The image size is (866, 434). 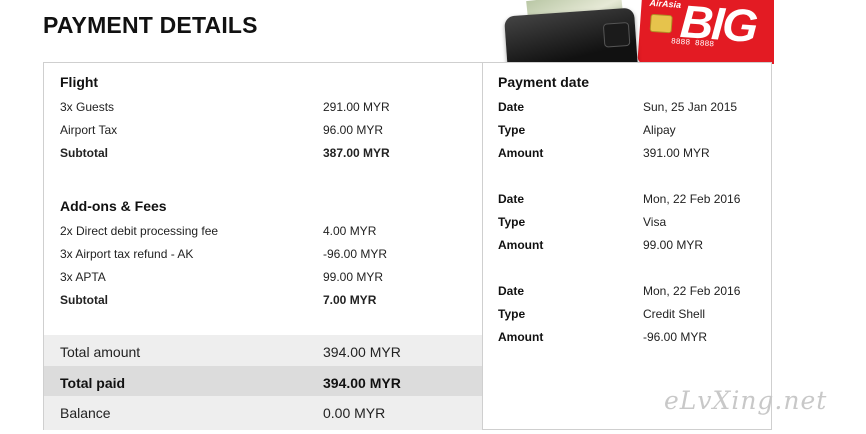 What do you see at coordinates (627, 317) in the screenshot?
I see `payment-type-row: Type Credit Shell` at bounding box center [627, 317].